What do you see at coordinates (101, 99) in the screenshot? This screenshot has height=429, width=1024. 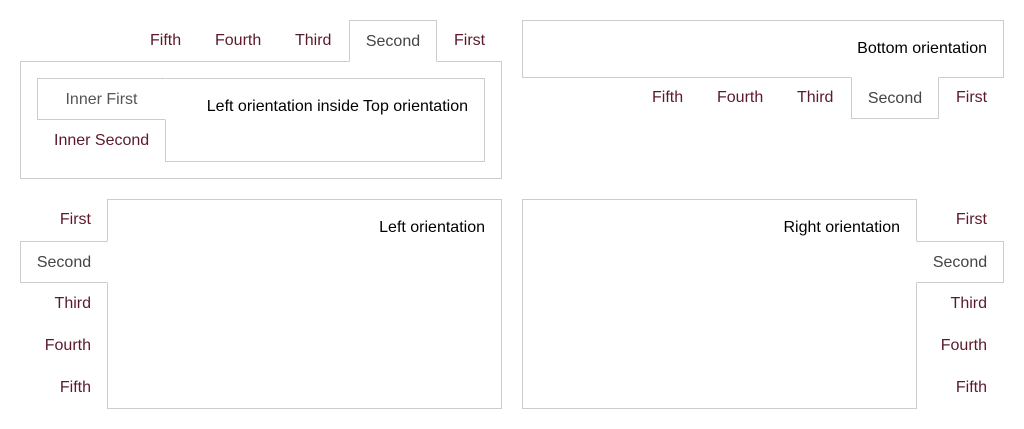 I see `inner-tab-first: Inner First` at bounding box center [101, 99].